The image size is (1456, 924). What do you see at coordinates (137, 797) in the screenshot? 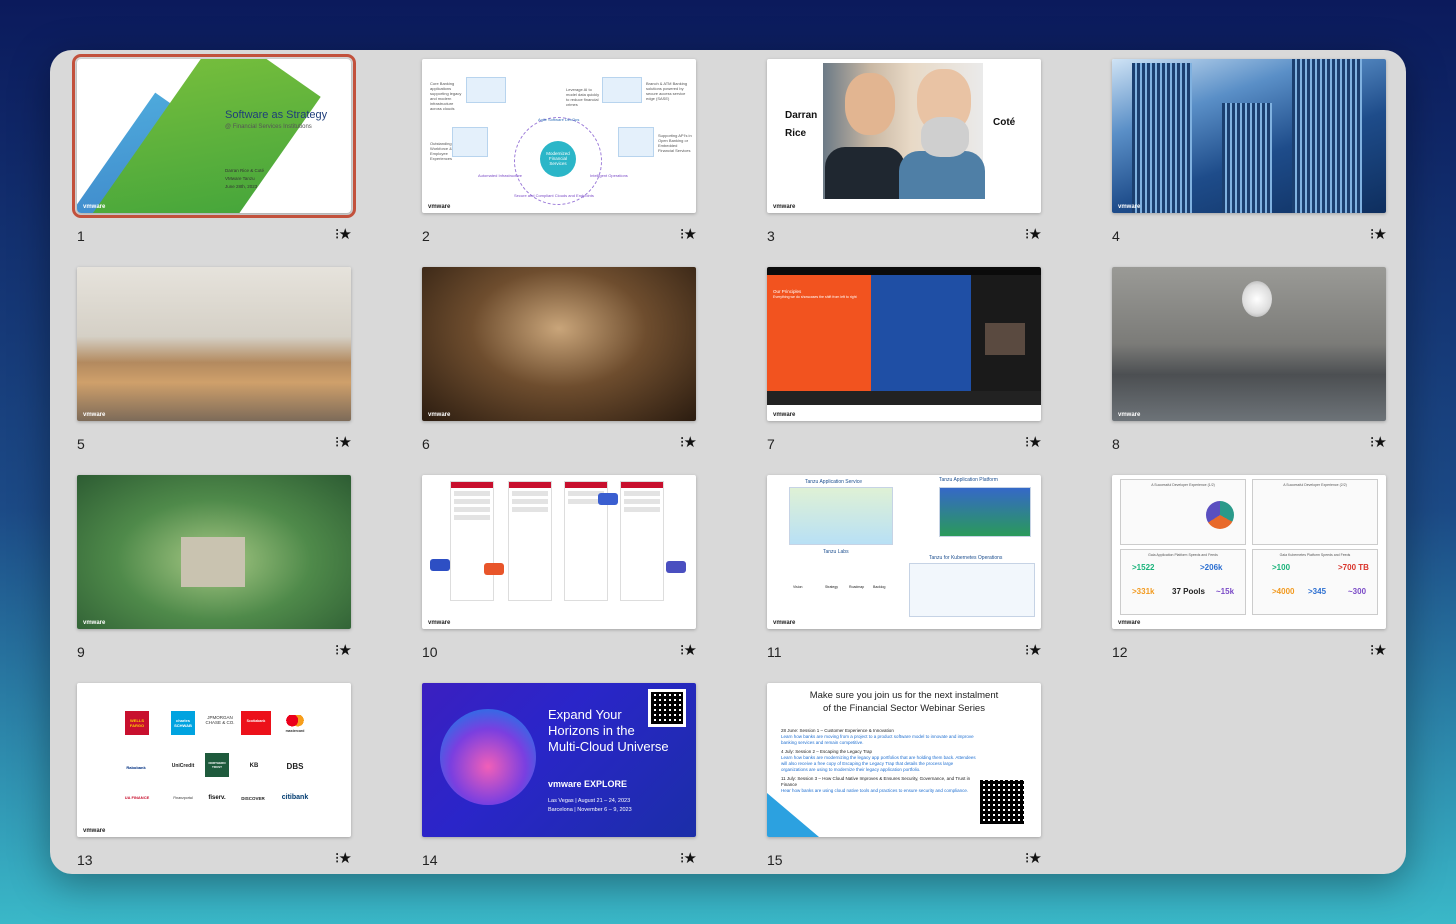
I see `ua-finance-logo: UA FINANCE` at bounding box center [137, 797].